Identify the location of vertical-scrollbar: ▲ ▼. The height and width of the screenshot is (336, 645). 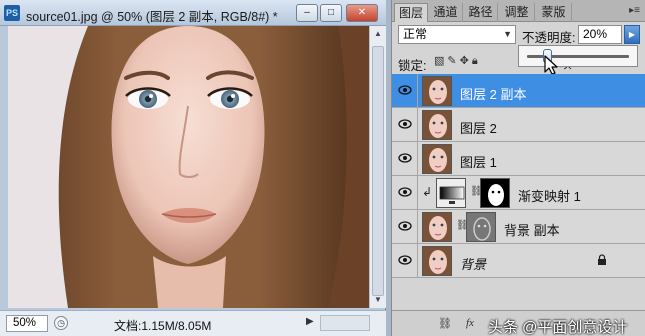
(377, 167).